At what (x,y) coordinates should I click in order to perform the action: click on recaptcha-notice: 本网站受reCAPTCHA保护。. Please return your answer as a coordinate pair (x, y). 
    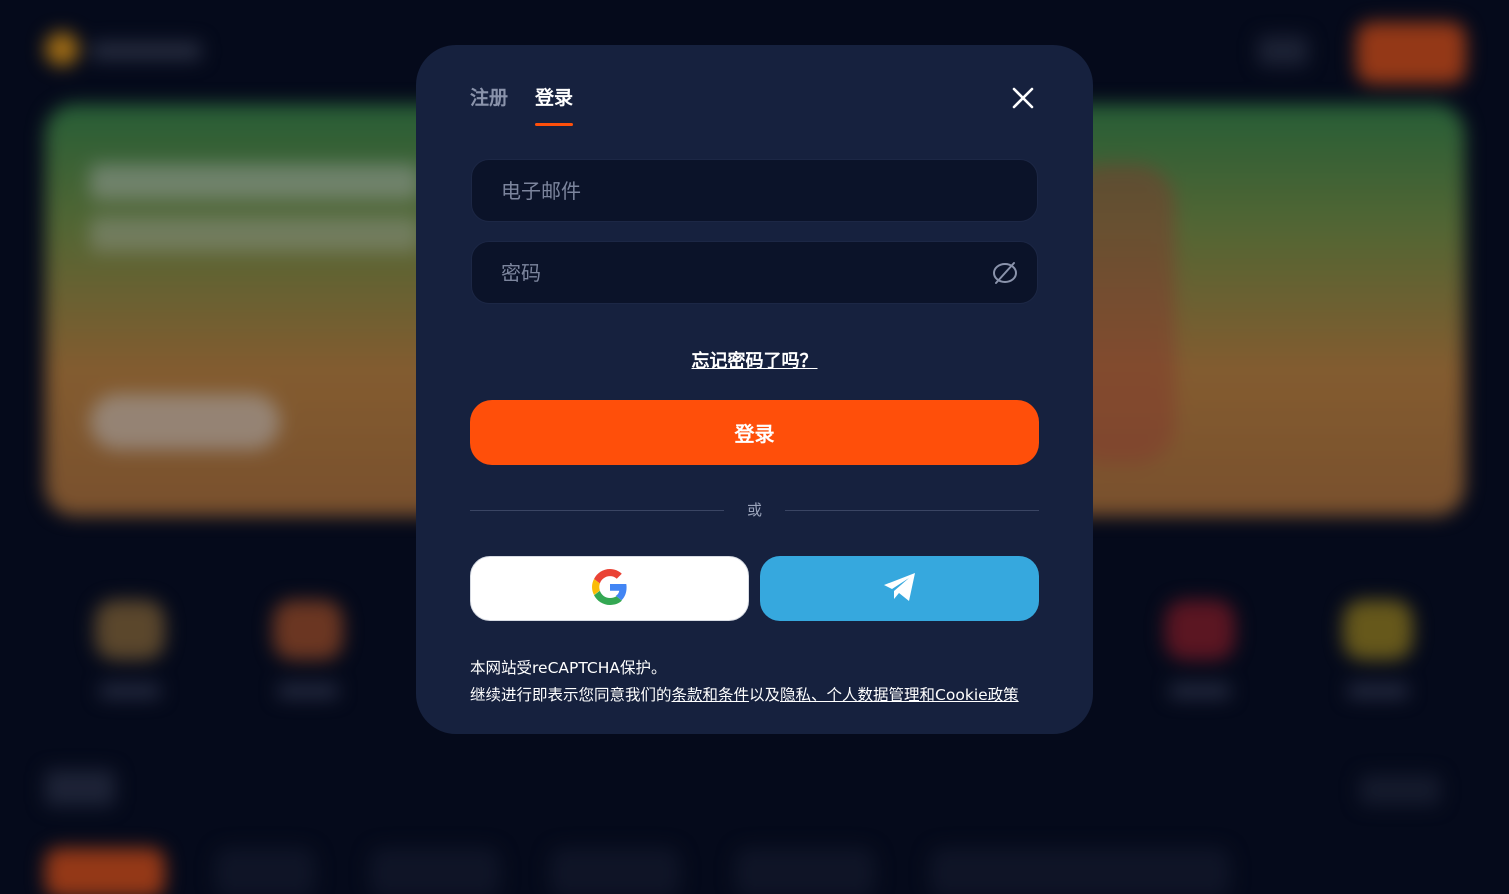
    Looking at the image, I should click on (568, 668).